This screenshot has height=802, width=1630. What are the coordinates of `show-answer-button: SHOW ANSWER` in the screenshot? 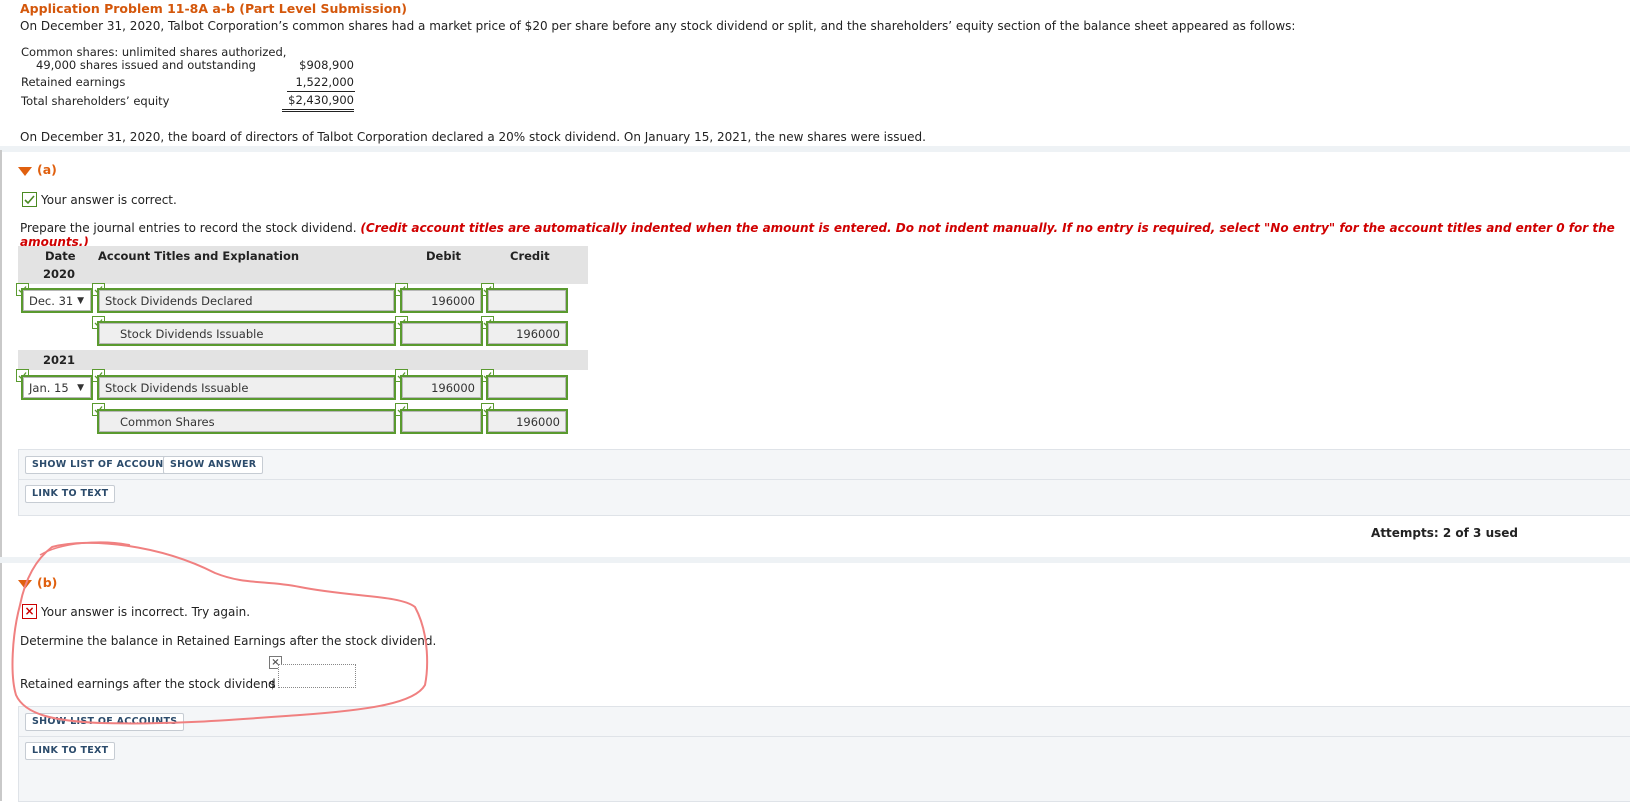 It's located at (213, 465).